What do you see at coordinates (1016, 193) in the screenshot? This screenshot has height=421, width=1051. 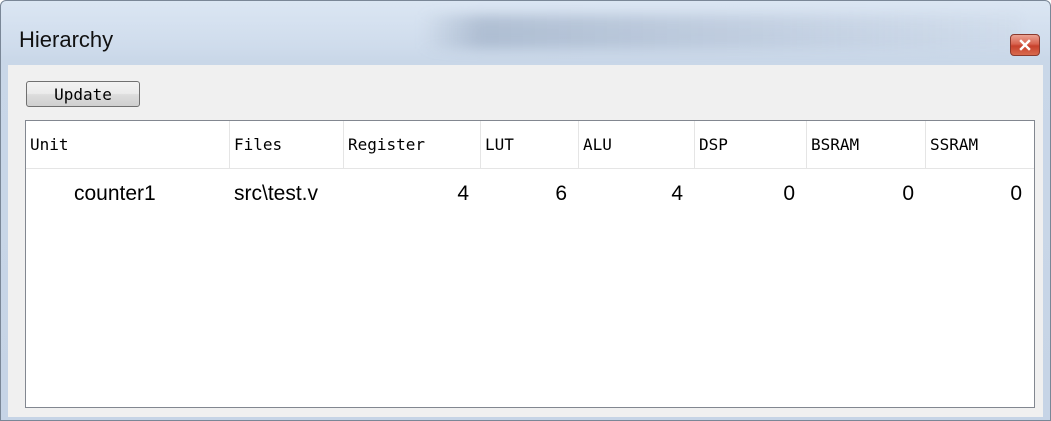 I see `cell-ssram: 0` at bounding box center [1016, 193].